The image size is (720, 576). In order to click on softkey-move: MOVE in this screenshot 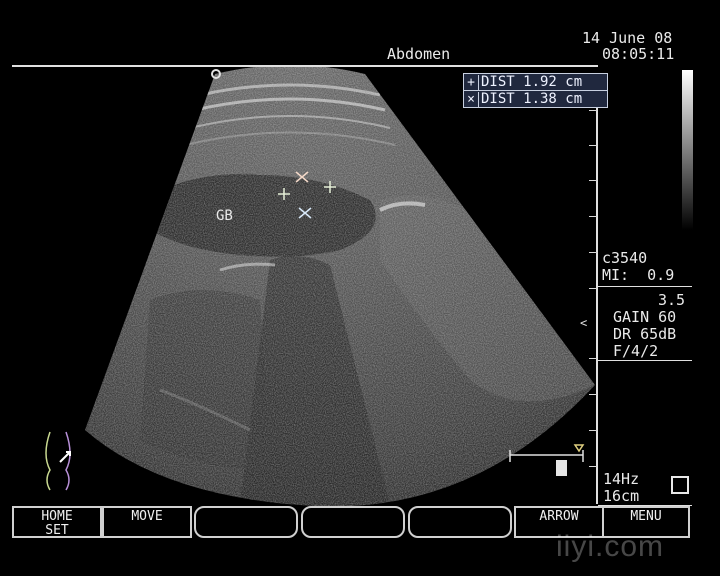, I will do `click(147, 522)`.